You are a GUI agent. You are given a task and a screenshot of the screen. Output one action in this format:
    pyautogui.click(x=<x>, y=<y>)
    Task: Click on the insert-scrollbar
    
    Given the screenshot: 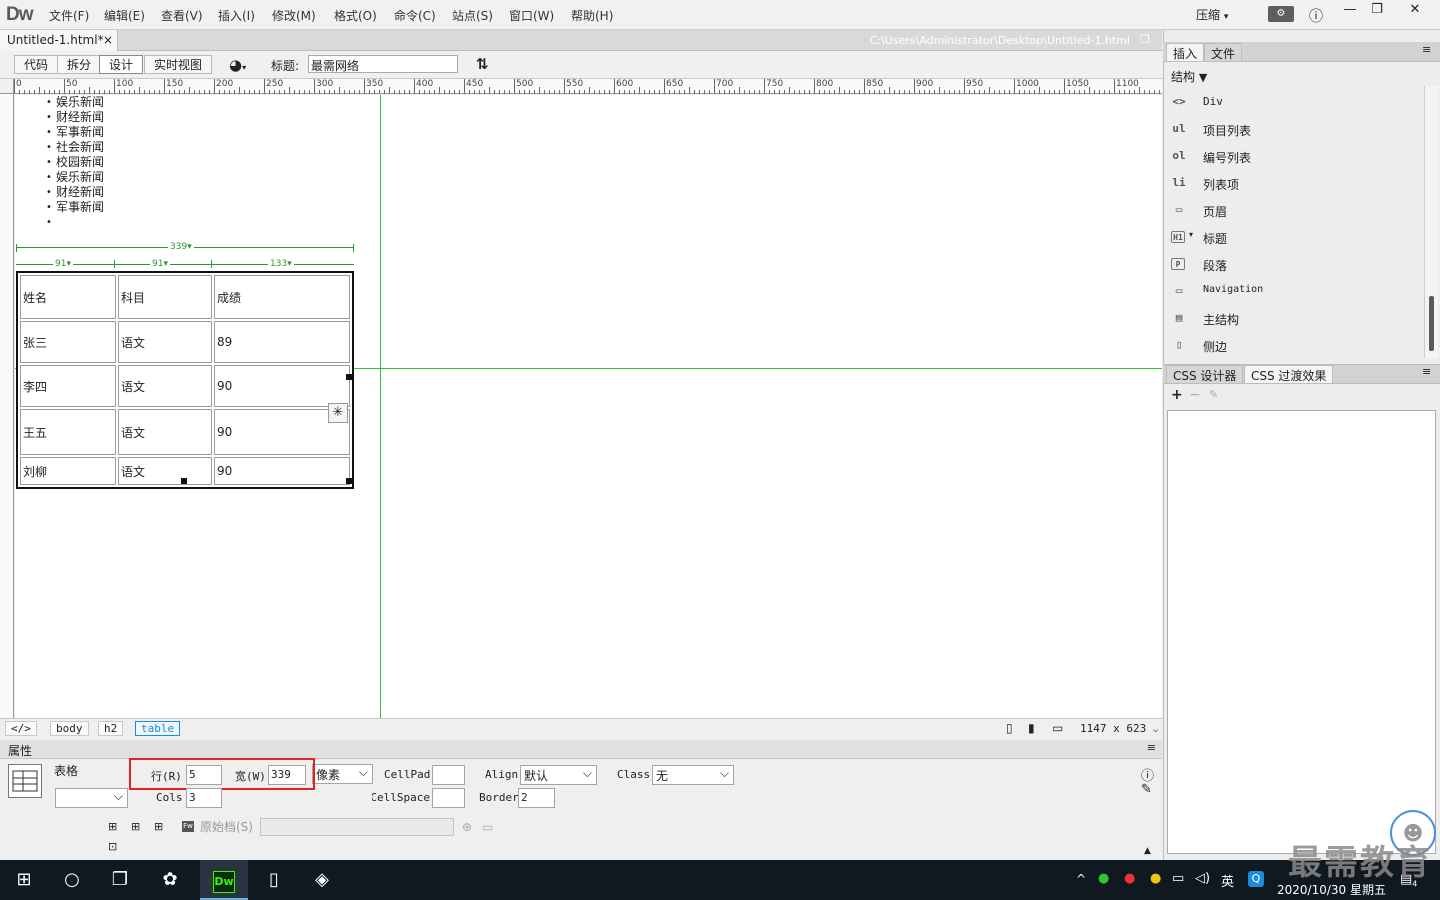 What is the action you would take?
    pyautogui.click(x=1431, y=222)
    